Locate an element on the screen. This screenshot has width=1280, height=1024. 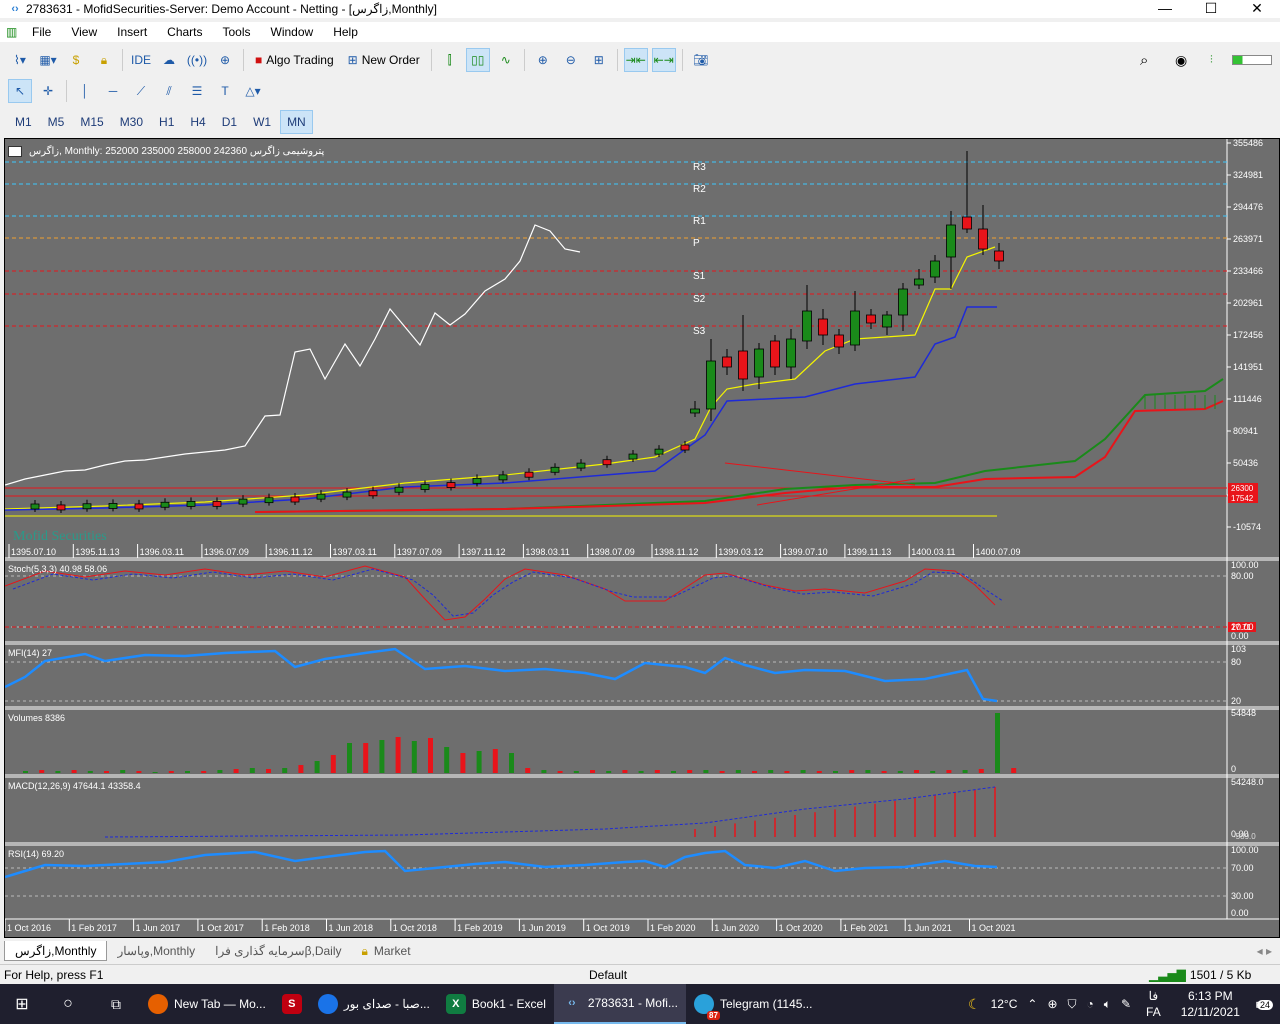
taskbar-excel: X Book1 - Excel is located at coordinates (496, 1004).